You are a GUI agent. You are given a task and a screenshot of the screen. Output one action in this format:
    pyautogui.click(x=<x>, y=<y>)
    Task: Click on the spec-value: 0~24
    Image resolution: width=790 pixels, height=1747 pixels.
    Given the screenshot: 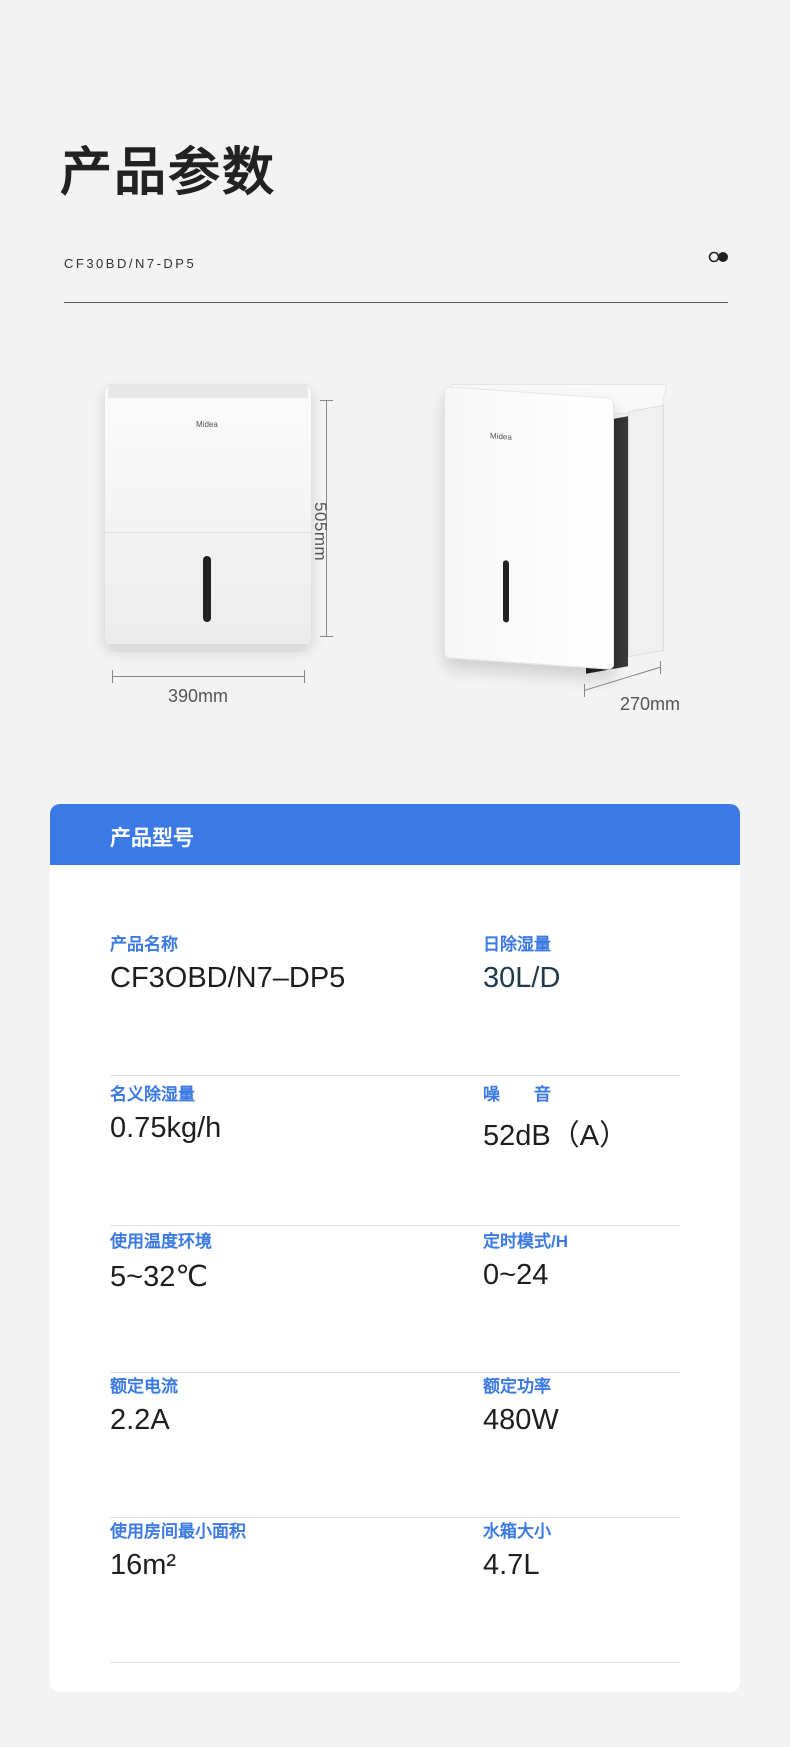 What is the action you would take?
    pyautogui.click(x=516, y=1275)
    